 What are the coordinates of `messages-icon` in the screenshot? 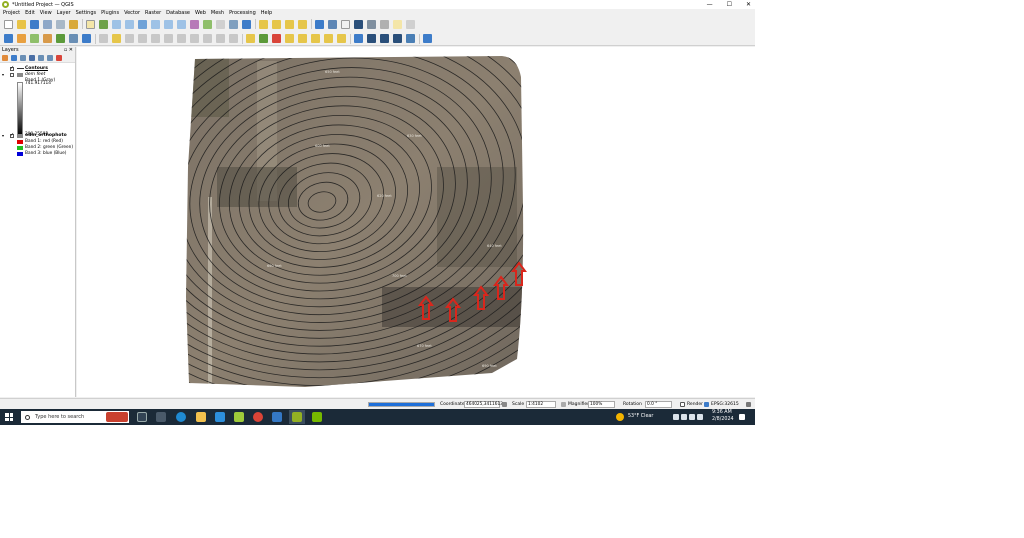 It's located at (748, 404).